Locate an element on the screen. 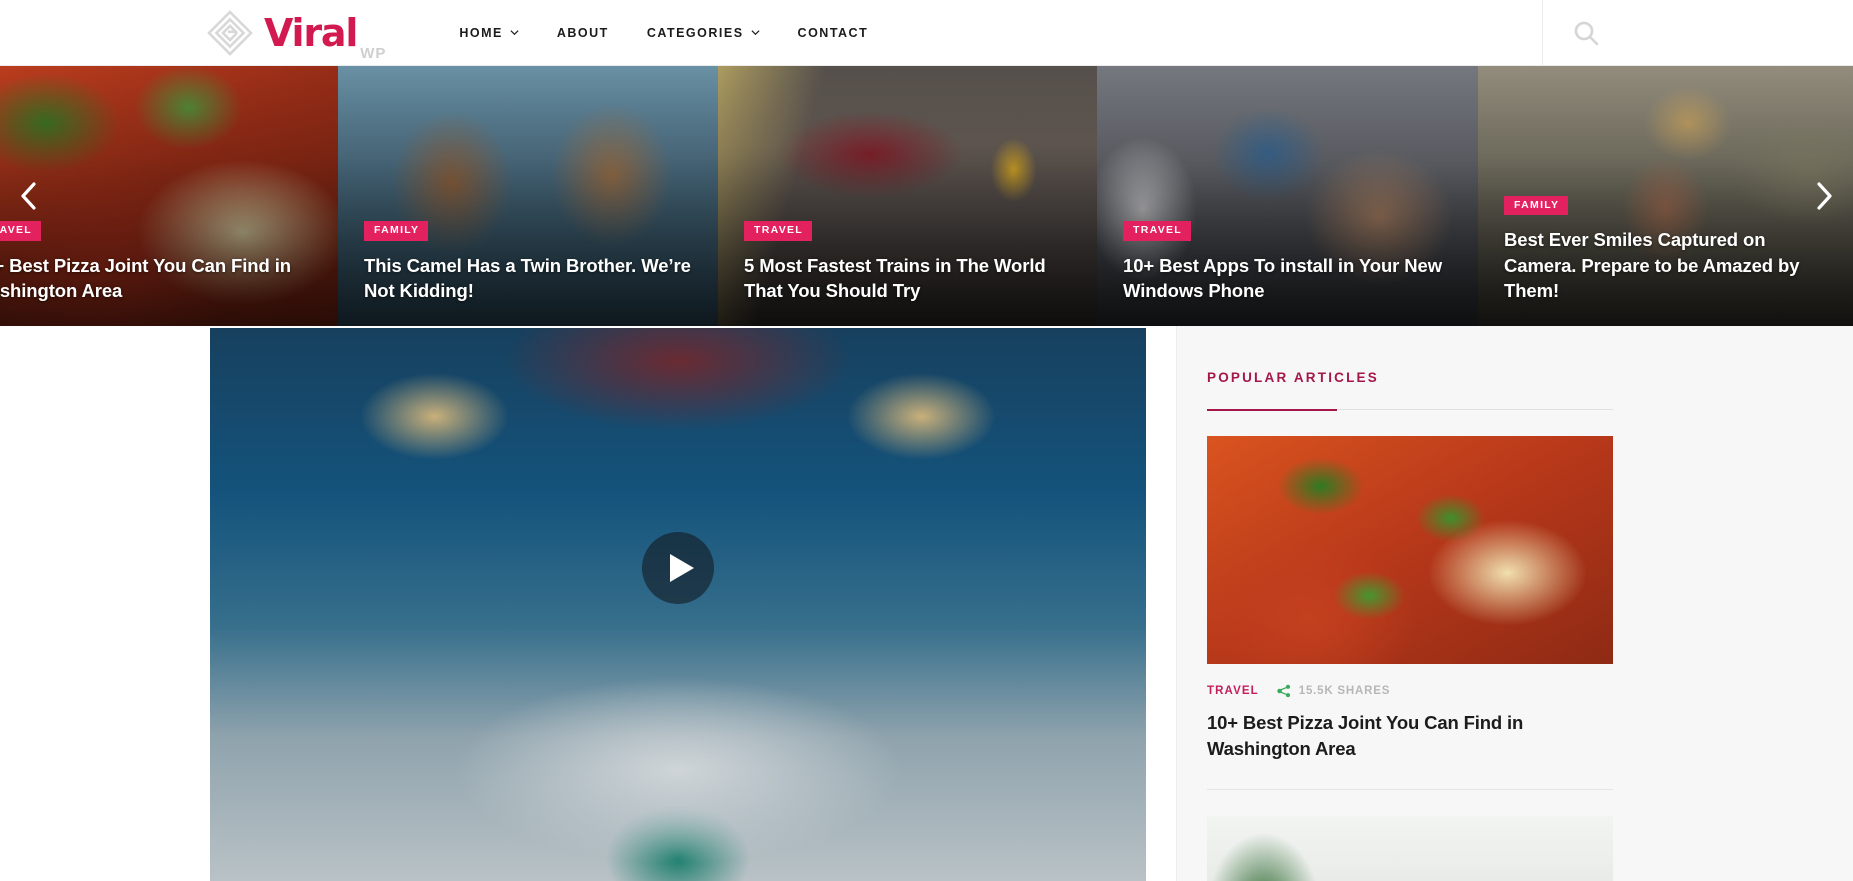  search-button is located at coordinates (1586, 33).